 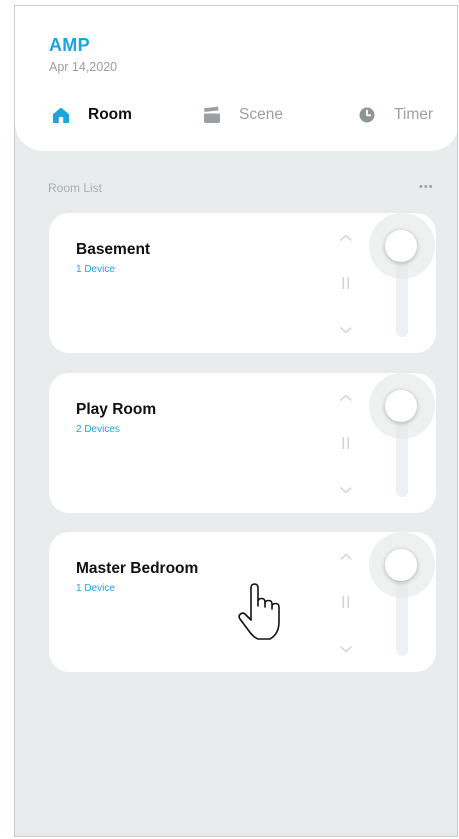 What do you see at coordinates (261, 114) in the screenshot?
I see `tab-scene-label: Scene` at bounding box center [261, 114].